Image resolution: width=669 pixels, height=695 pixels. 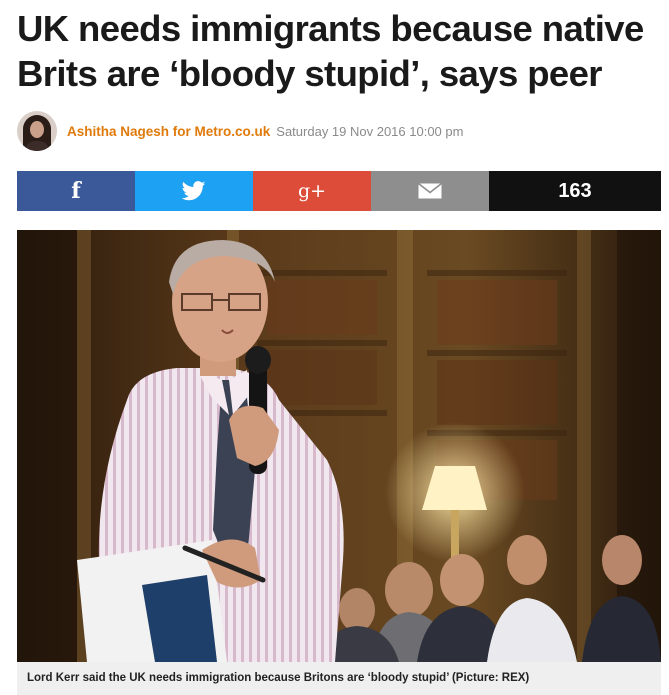 I want to click on comment-count: 163, so click(x=575, y=190).